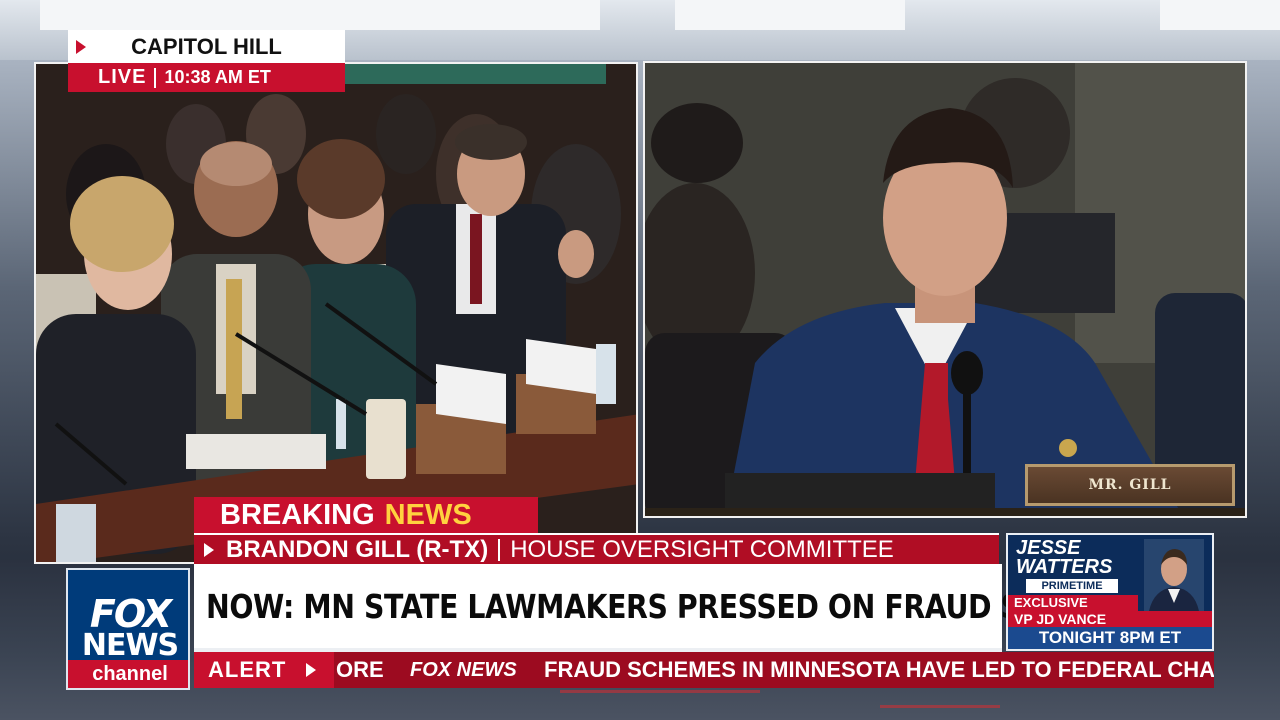  Describe the element at coordinates (130, 645) in the screenshot. I see `logo-news-text: NEWS` at that location.